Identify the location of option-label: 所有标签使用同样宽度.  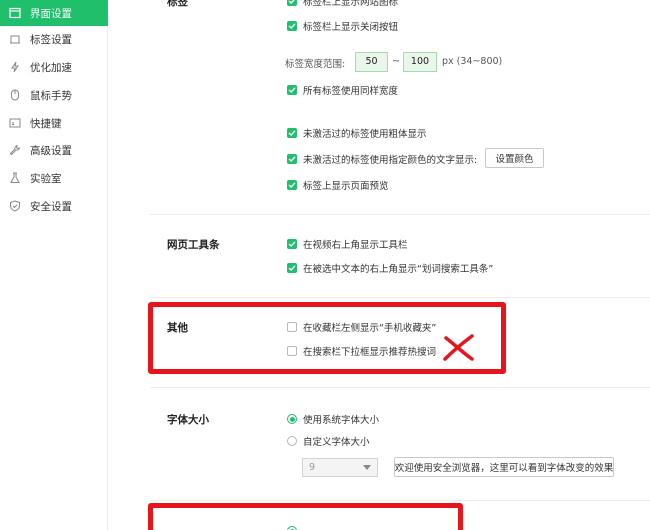
(351, 91).